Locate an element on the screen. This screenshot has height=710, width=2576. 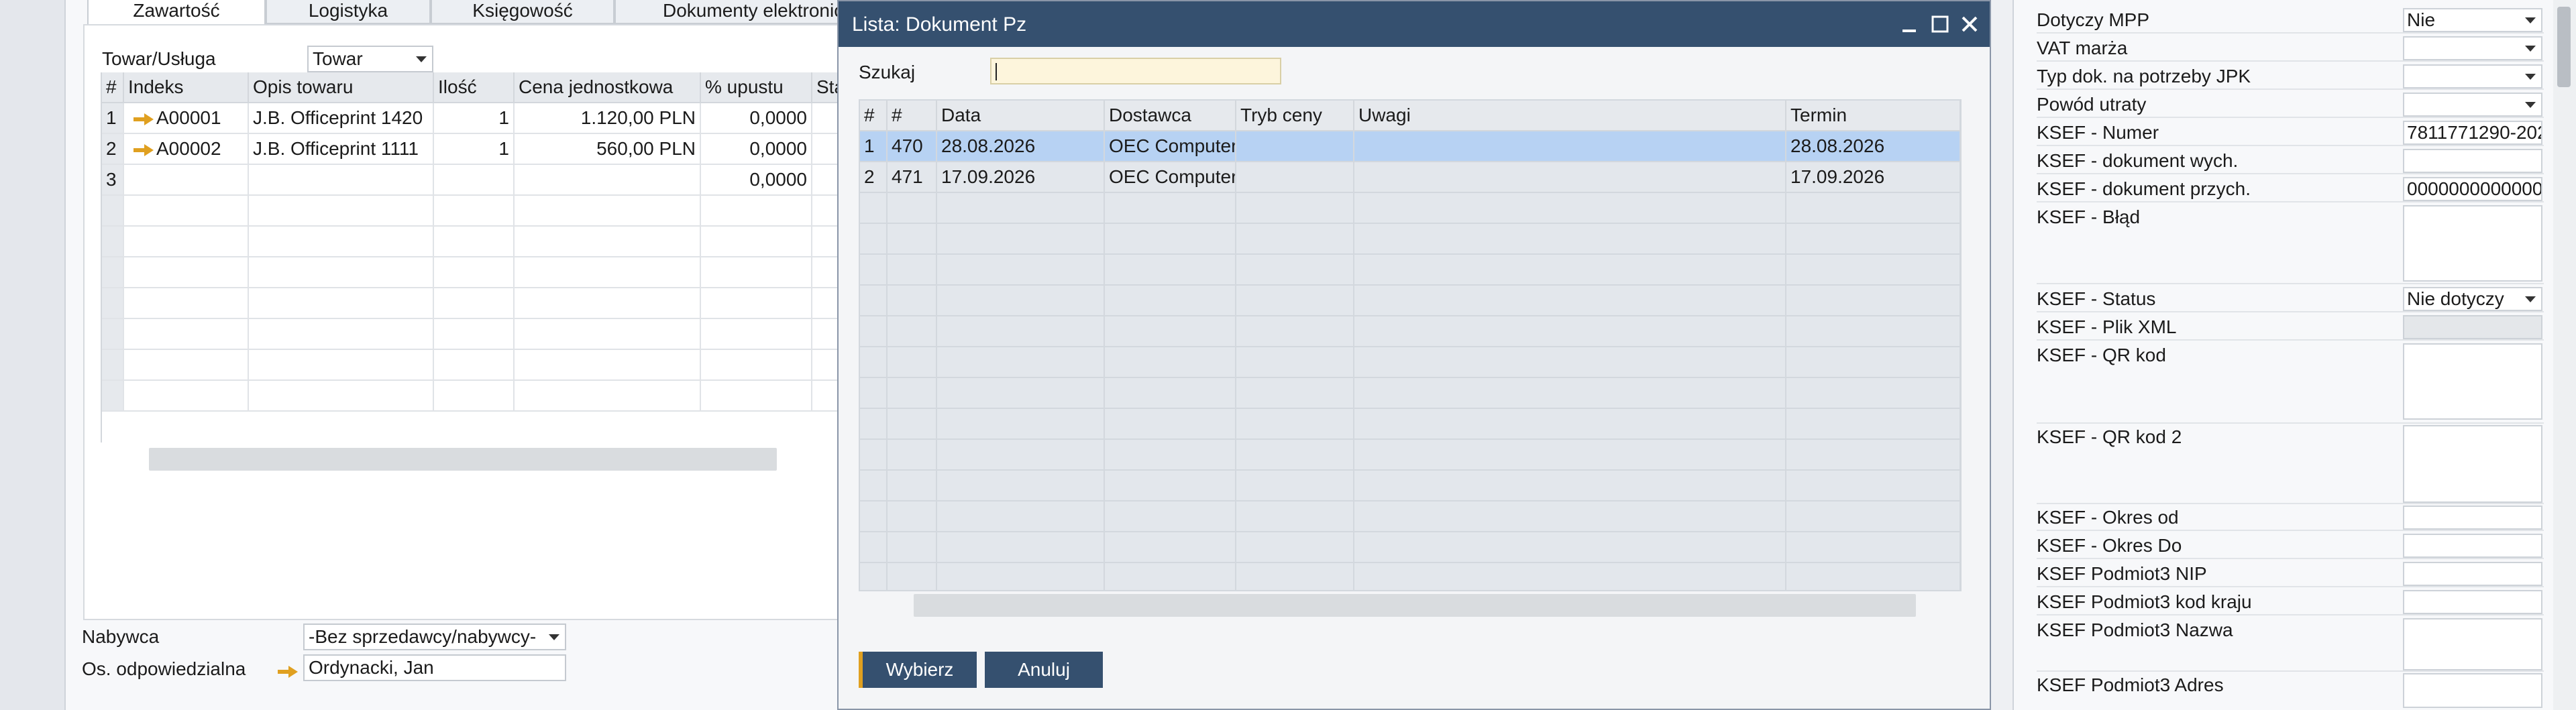
ksef-podmiot3-kod-kraju-input is located at coordinates (2472, 602).